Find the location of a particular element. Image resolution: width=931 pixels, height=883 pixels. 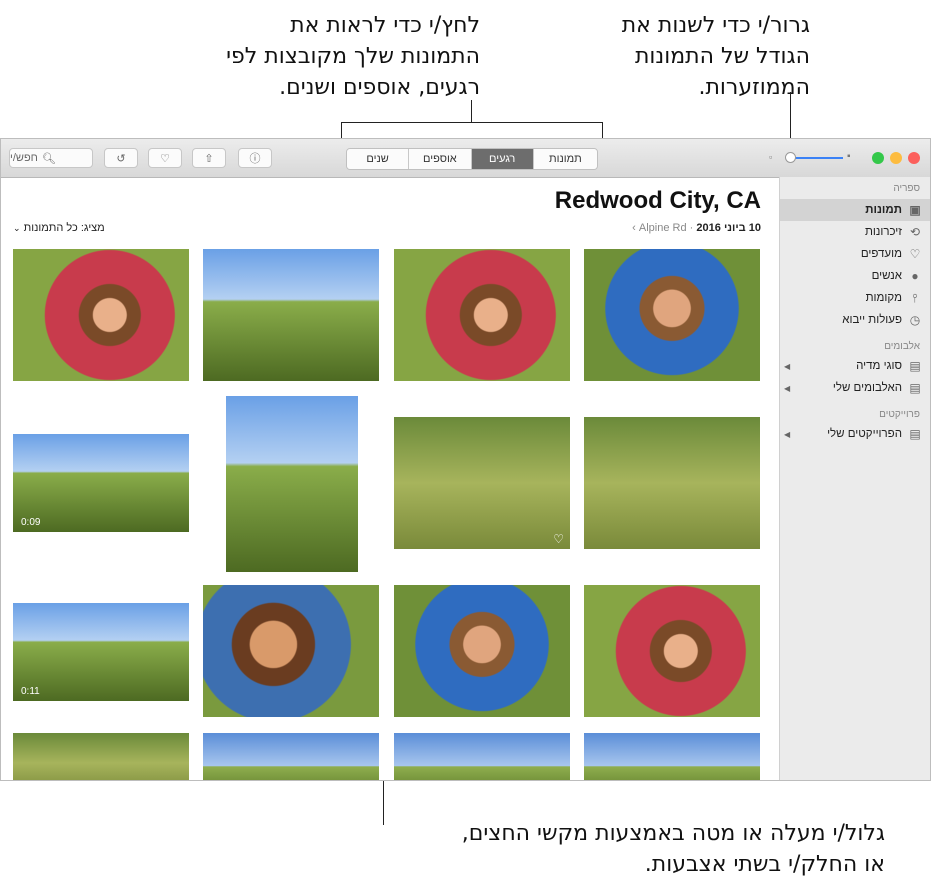

callout-line: גלול/י מעלה או מטה באמצעות מקשי החצים, is located at coordinates (673, 833).